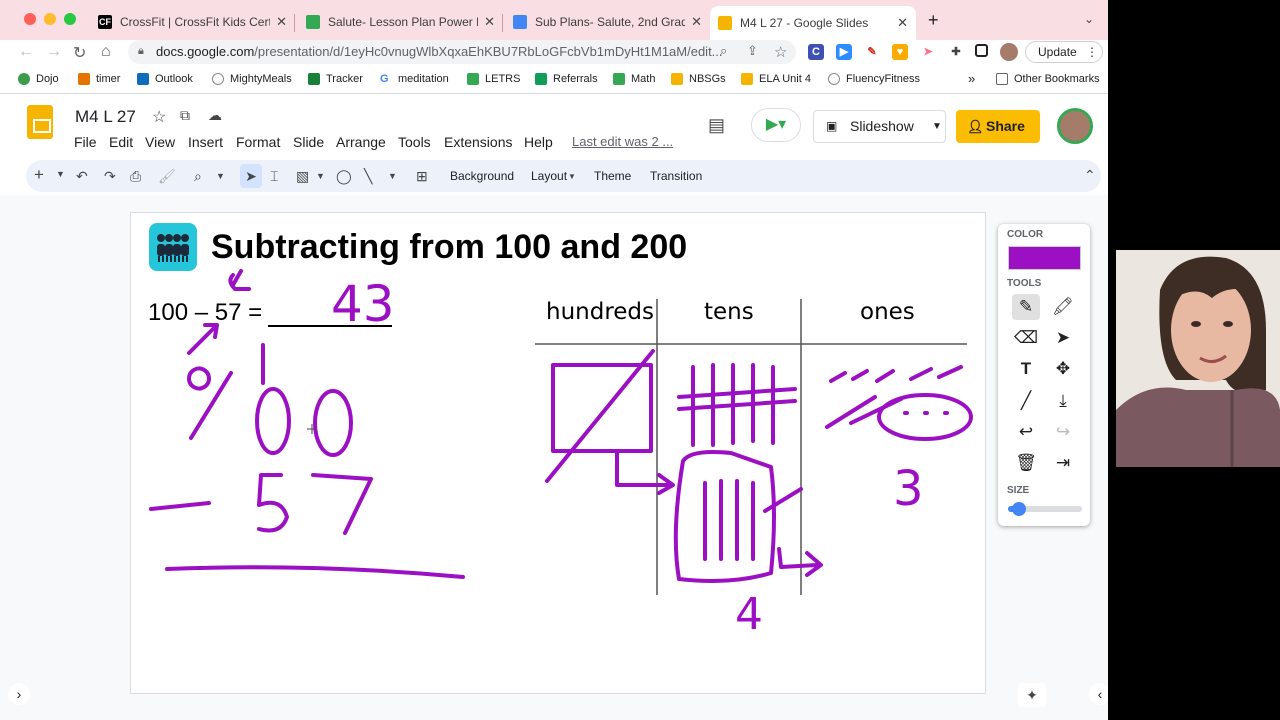  Describe the element at coordinates (70, 19) in the screenshot. I see `maximize-window-button` at that location.